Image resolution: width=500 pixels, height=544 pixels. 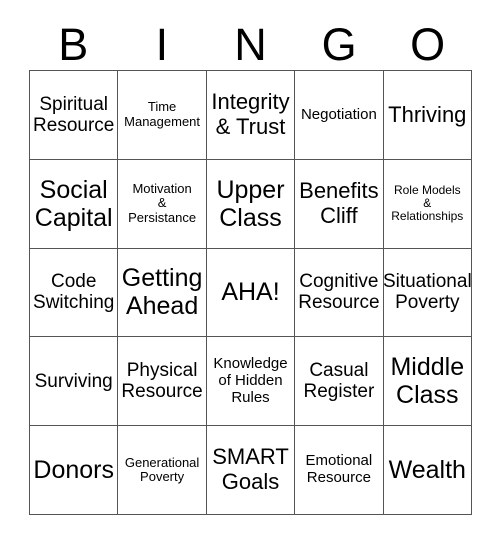 I want to click on bingo-cell-r1c4: Negotiation, so click(x=339, y=115).